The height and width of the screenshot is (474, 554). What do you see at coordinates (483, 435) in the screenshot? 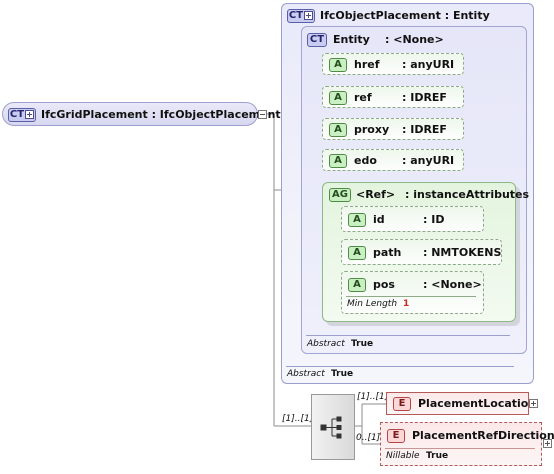
I see `element-name: PlacementRefDirection` at bounding box center [483, 435].